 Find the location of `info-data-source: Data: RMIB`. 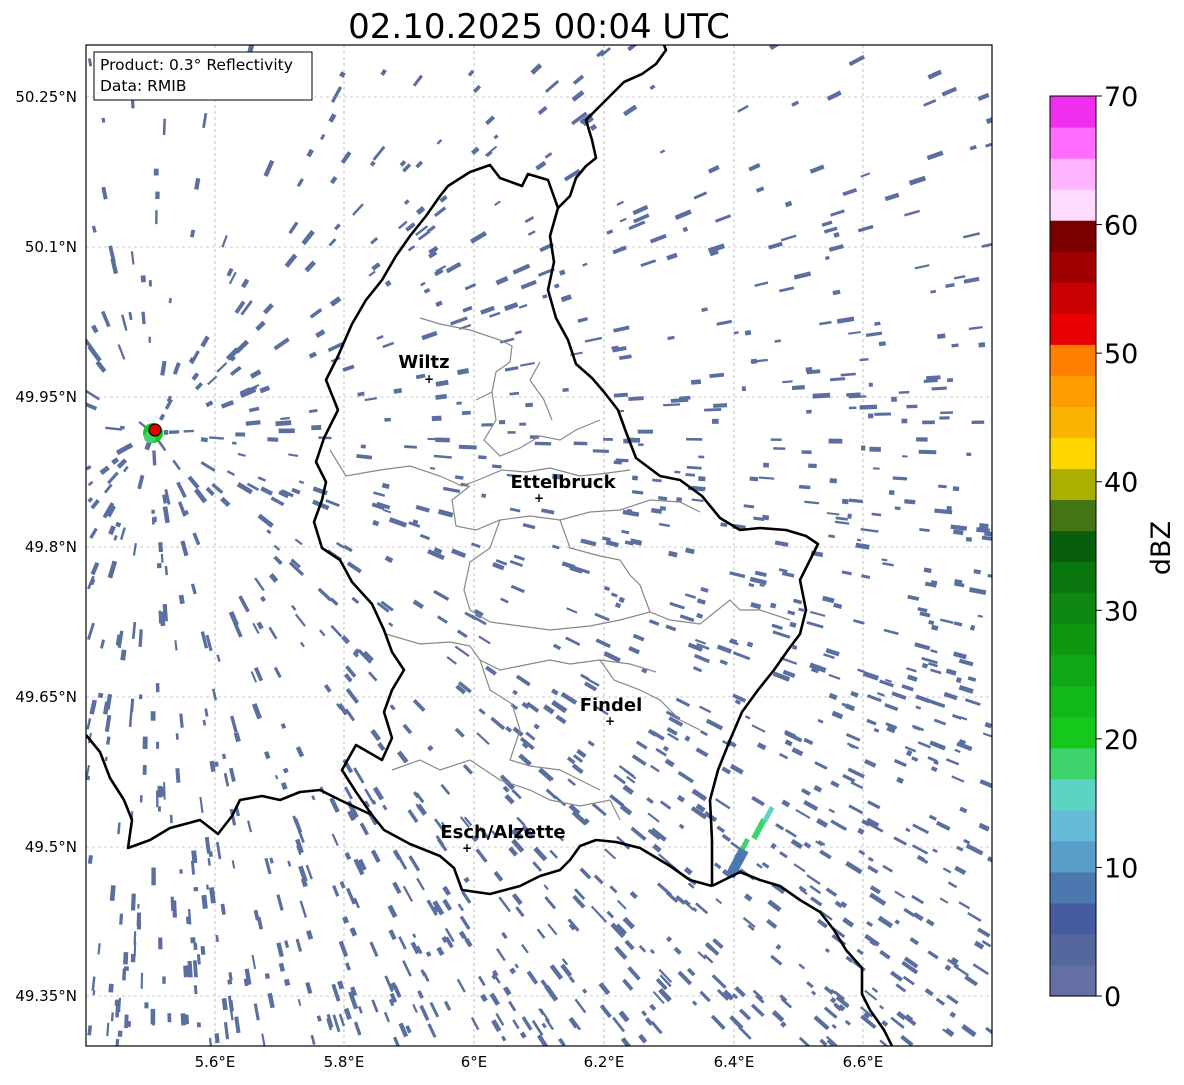

info-data-source: Data: RMIB is located at coordinates (143, 86).